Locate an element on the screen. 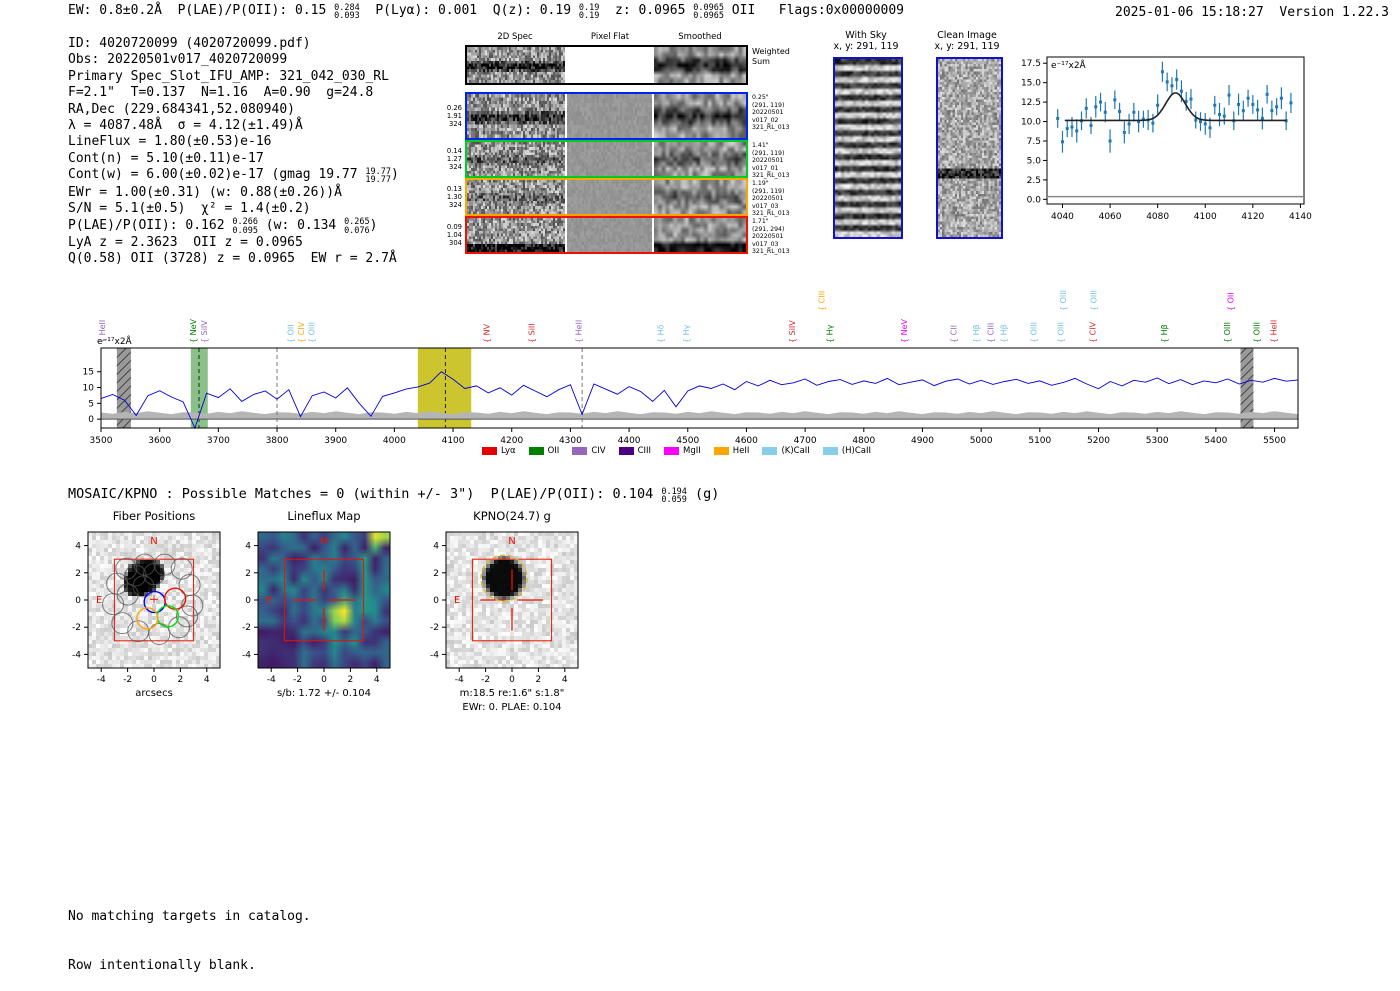  legend-item: (K)CaII is located at coordinates (786, 451).